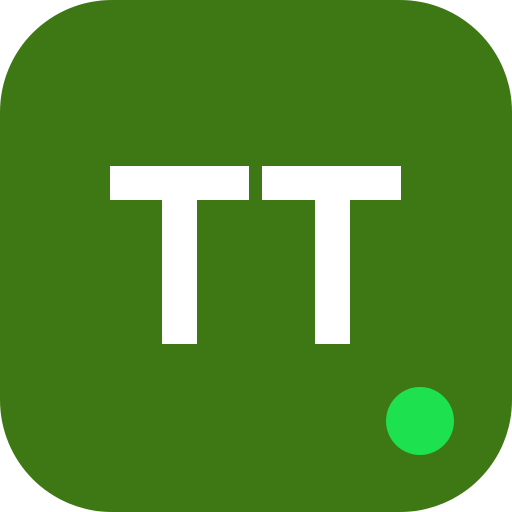  I want to click on online-status-dot, so click(420, 421).